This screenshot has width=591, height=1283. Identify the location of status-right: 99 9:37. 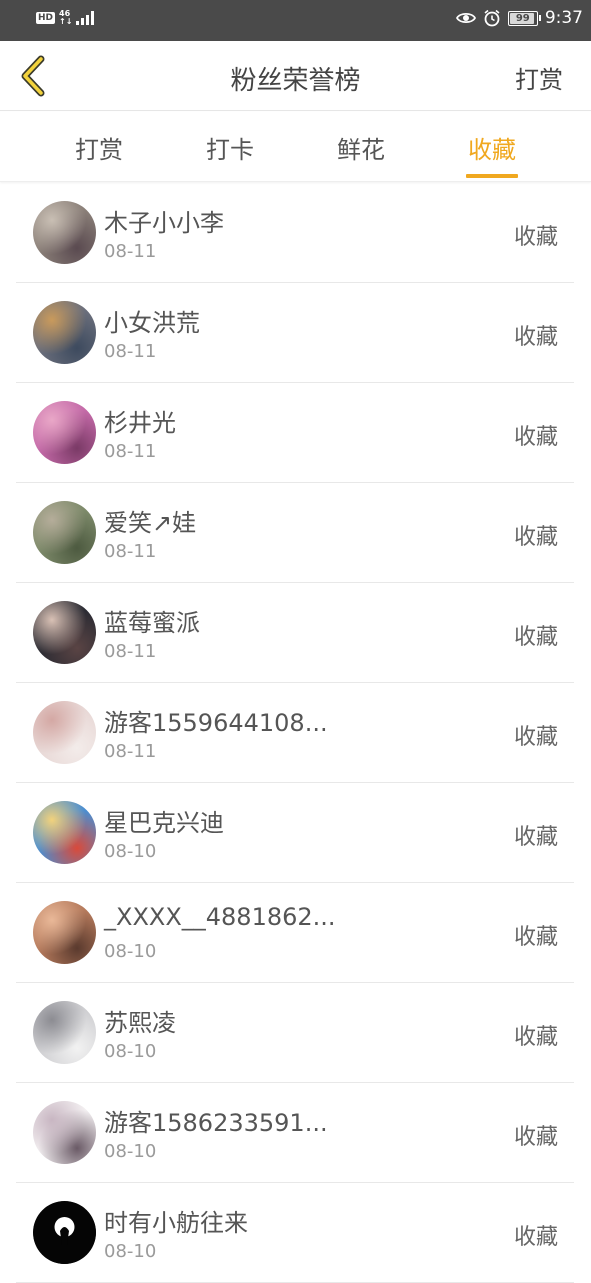
(519, 18).